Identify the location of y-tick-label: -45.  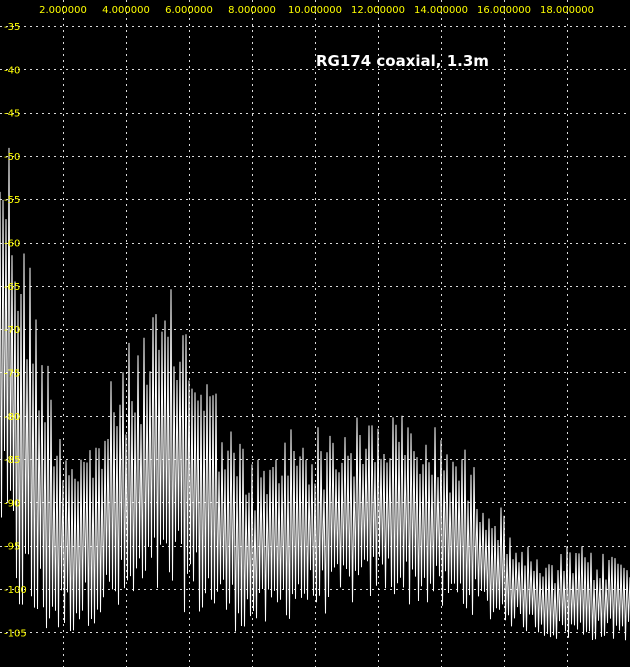
(12, 114).